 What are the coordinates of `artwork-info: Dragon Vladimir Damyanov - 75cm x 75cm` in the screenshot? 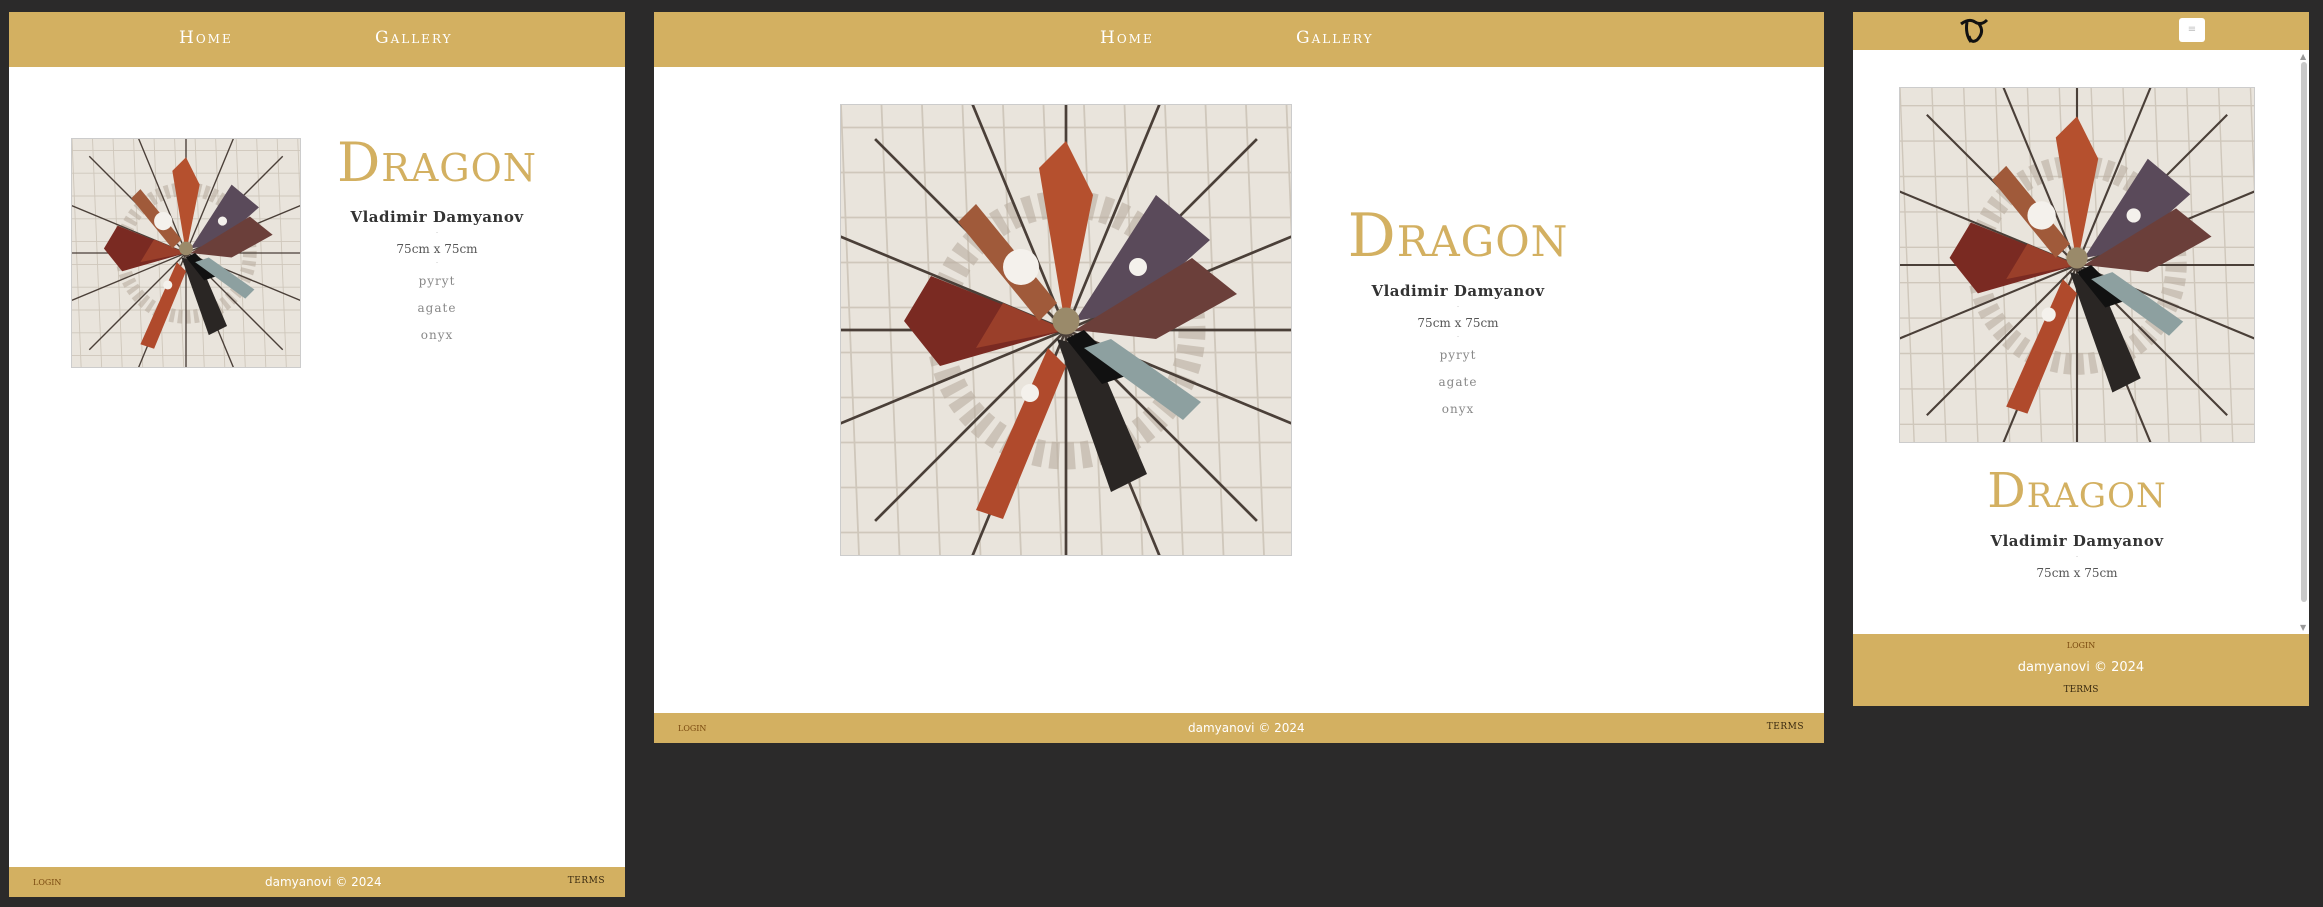 It's located at (2077, 522).